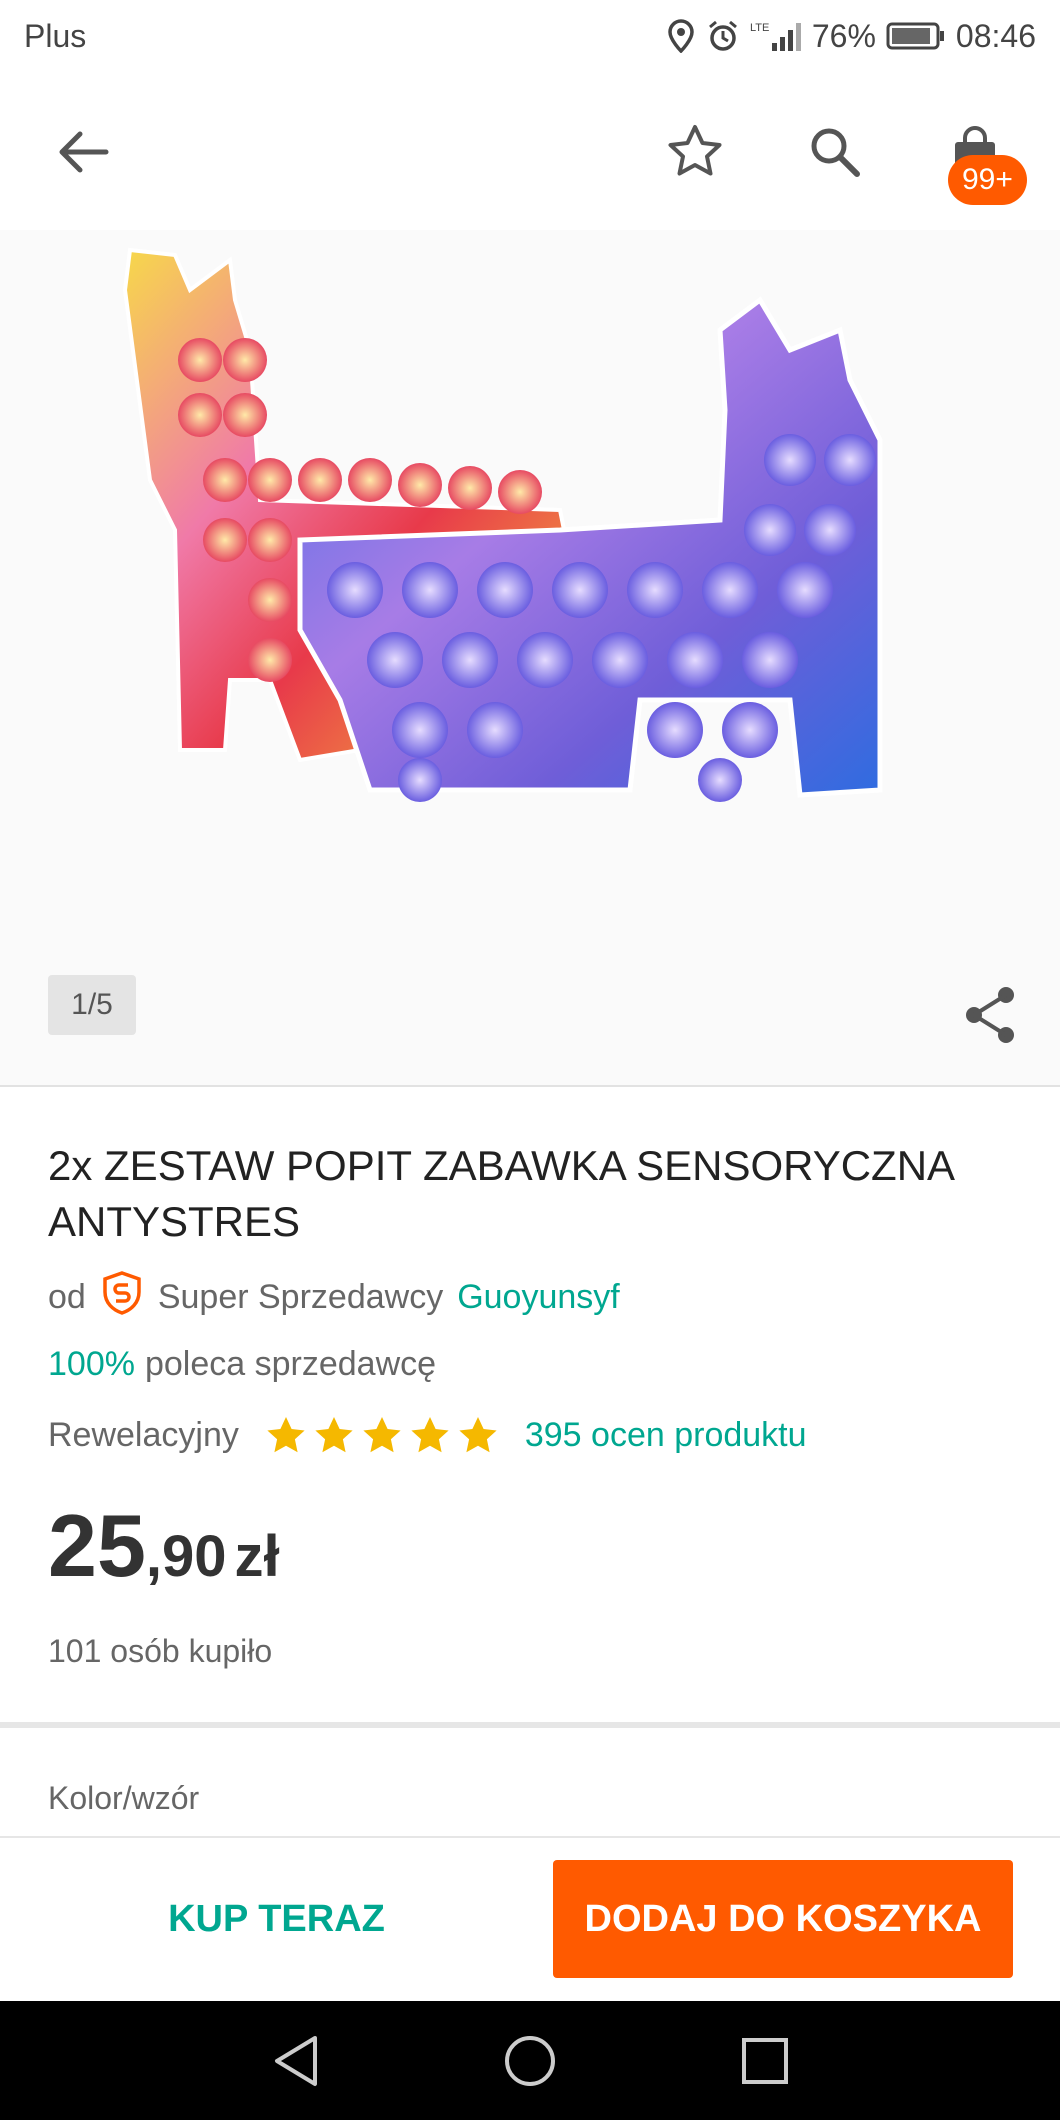 The height and width of the screenshot is (2120, 1060). I want to click on back-arrow-icon, so click(84, 152).